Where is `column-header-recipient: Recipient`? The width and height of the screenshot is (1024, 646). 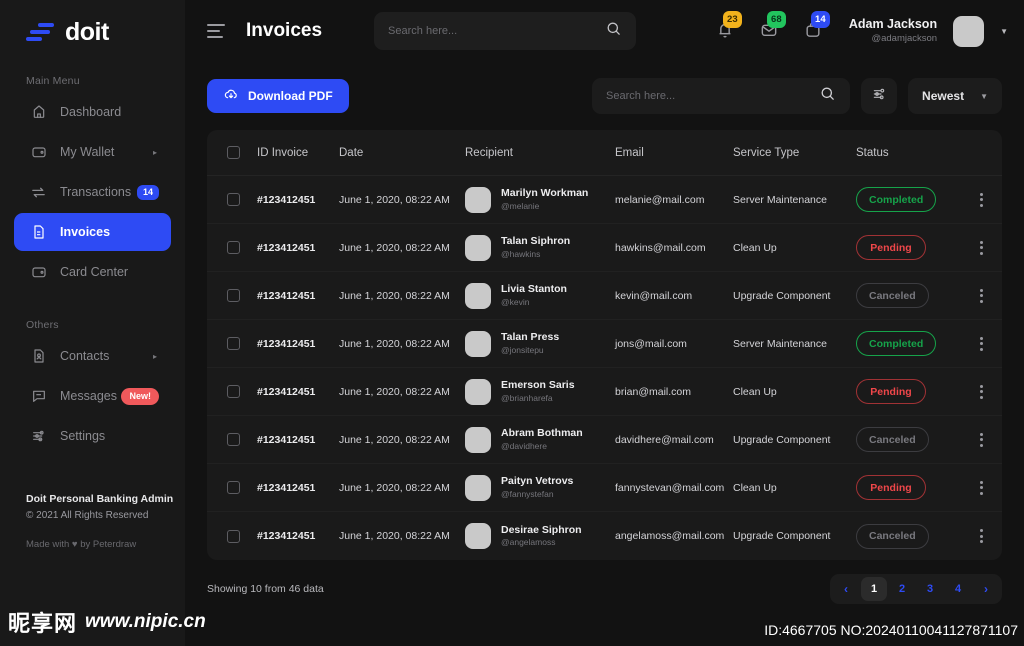 column-header-recipient: Recipient is located at coordinates (540, 153).